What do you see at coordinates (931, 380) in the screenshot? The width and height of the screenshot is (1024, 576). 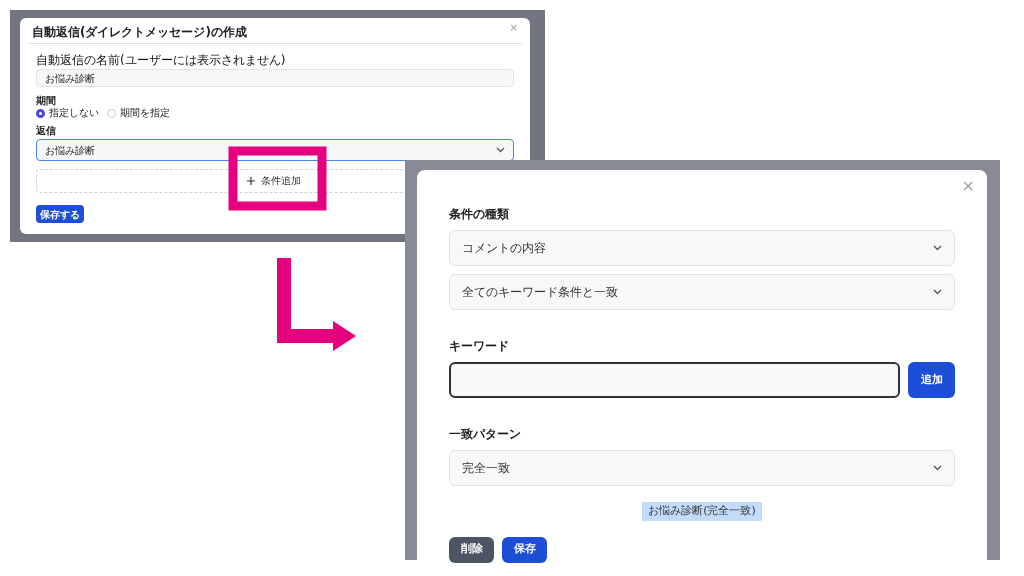 I see `add-button: 追加` at bounding box center [931, 380].